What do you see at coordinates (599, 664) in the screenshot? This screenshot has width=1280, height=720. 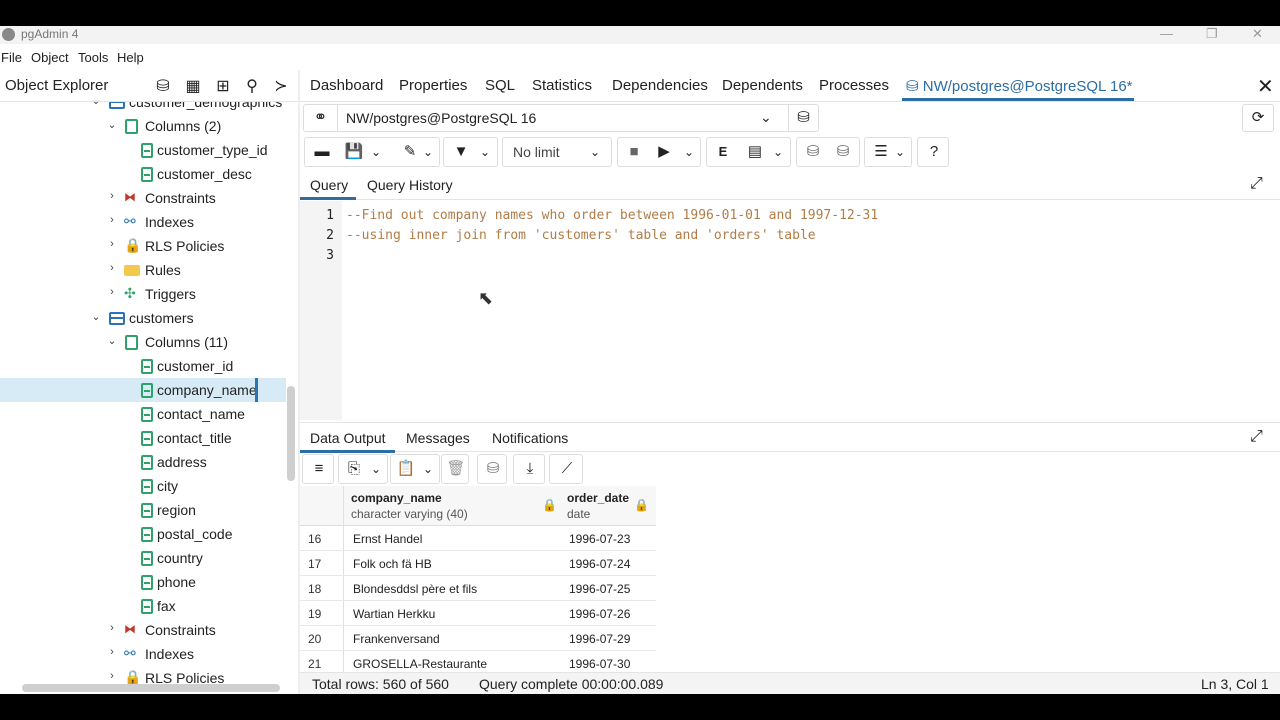 I see `cell-order-date: 1996-07-30` at bounding box center [599, 664].